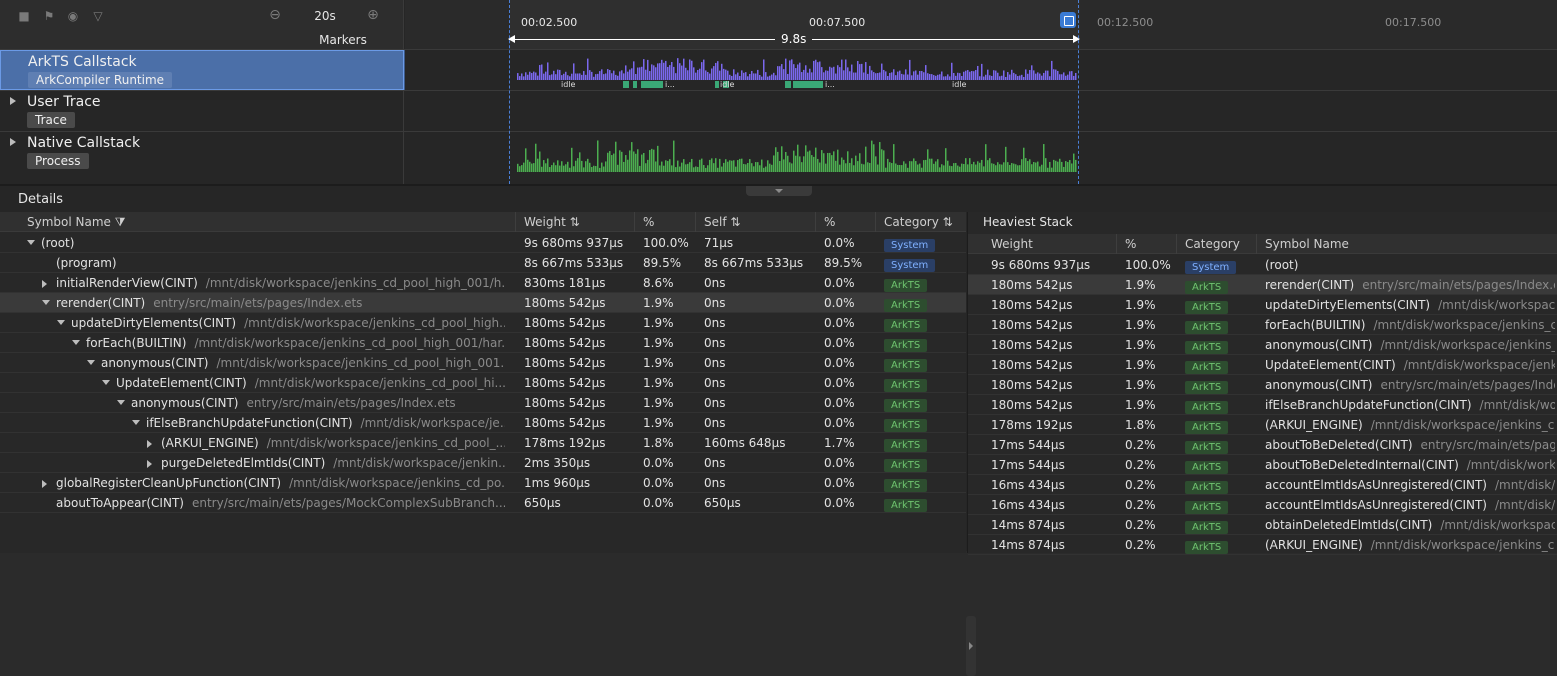 The height and width of the screenshot is (676, 1557). What do you see at coordinates (202, 111) in the screenshot?
I see `lane-header: User Trace Trace` at bounding box center [202, 111].